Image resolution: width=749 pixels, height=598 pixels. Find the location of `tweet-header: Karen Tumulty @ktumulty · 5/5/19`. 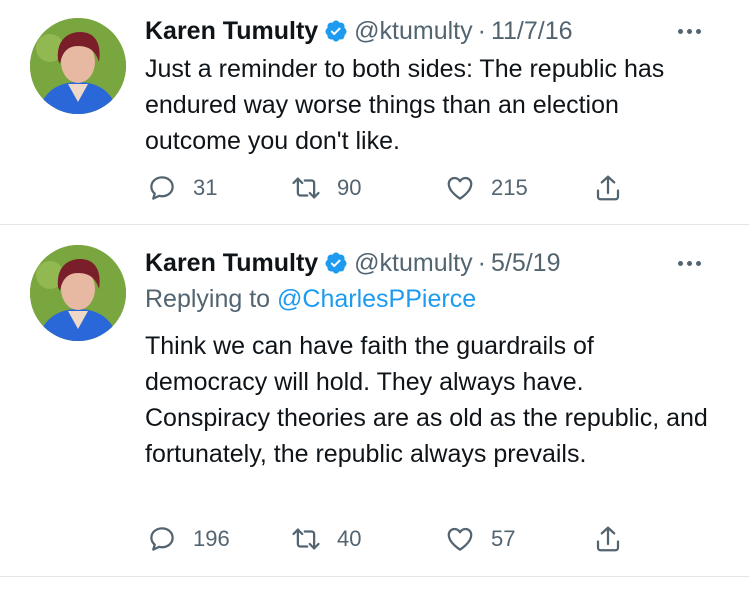

tweet-header: Karen Tumulty @ktumulty · 5/5/19 is located at coordinates (442, 263).